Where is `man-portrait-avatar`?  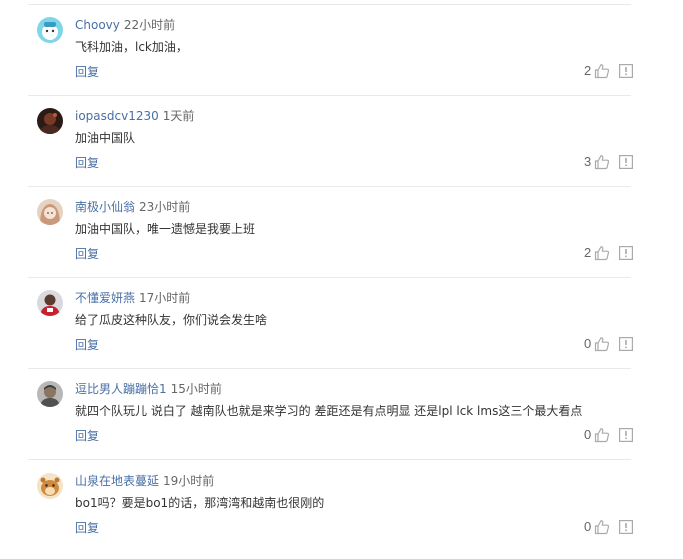 man-portrait-avatar is located at coordinates (50, 394).